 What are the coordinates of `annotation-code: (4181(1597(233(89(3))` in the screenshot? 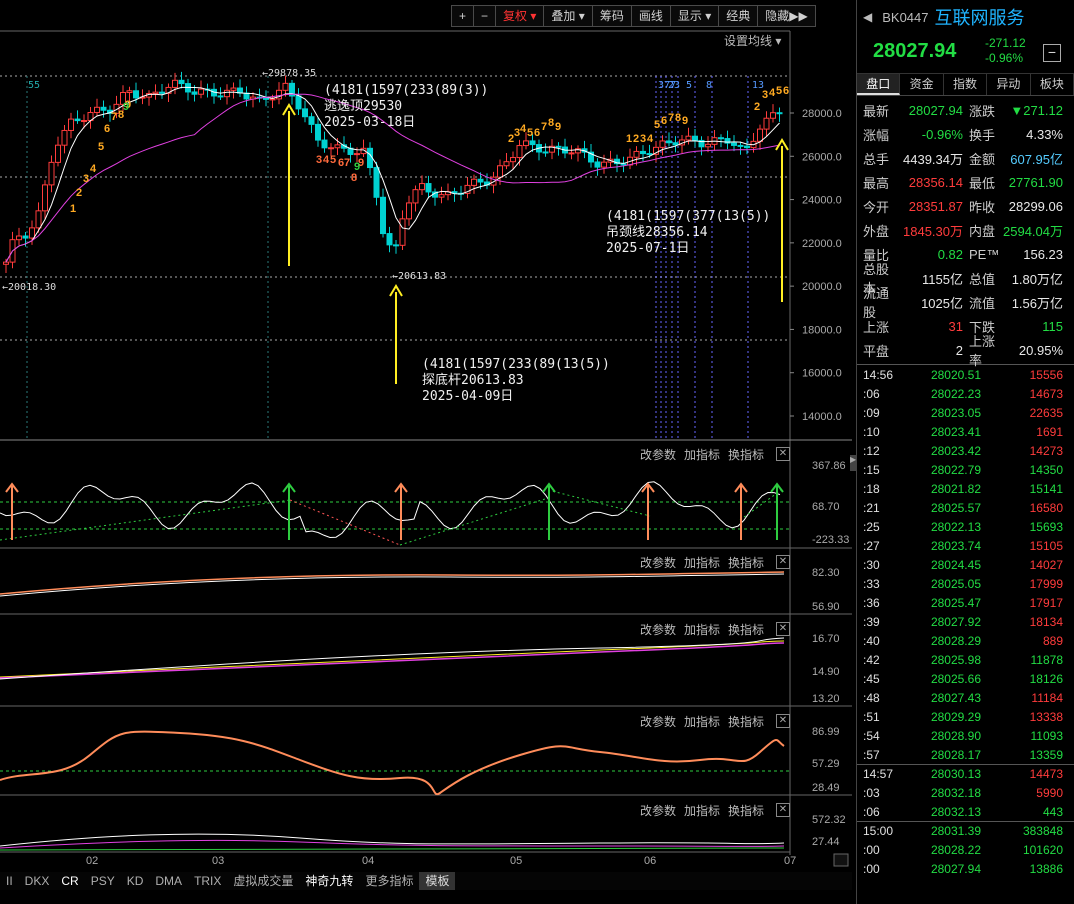 It's located at (406, 90).